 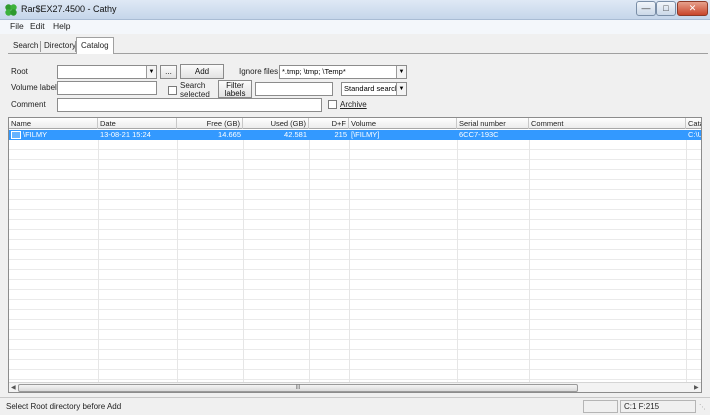 I want to click on cell-df: 215, so click(x=340, y=134).